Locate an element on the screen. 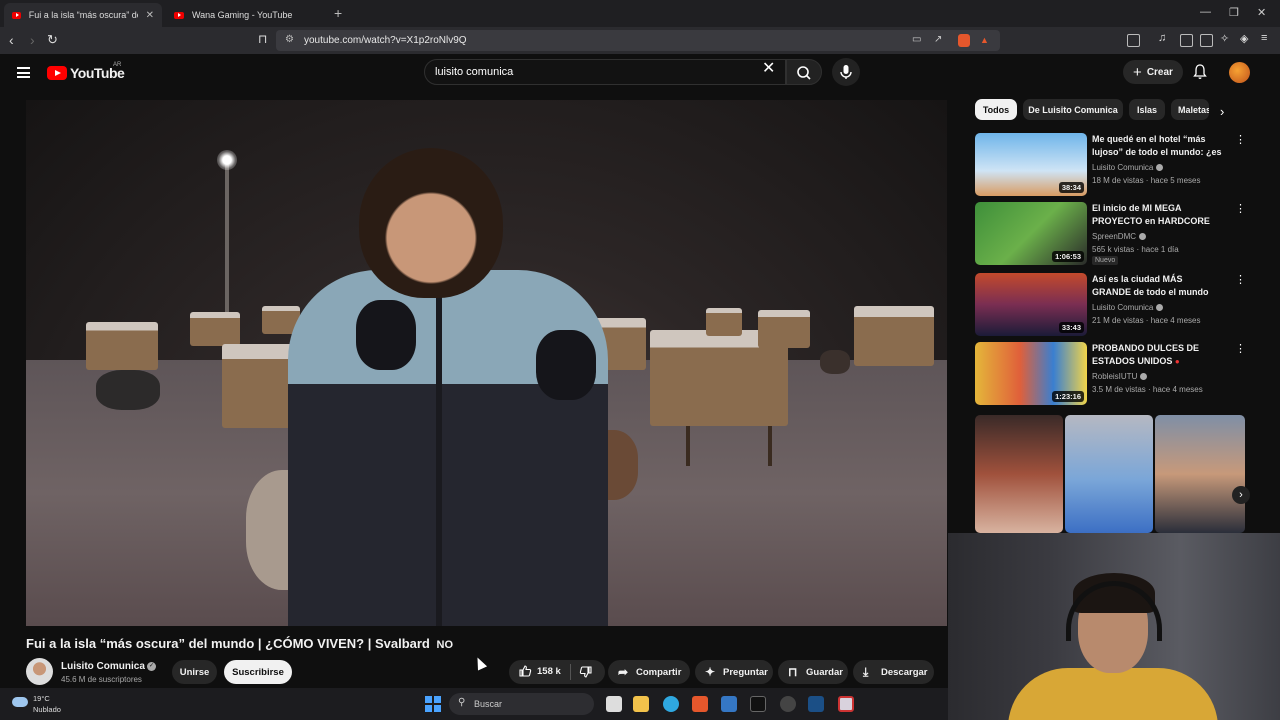 Image resolution: width=1280 pixels, height=720 pixels. recommendation-thumbnail: 1:23:16 is located at coordinates (1031, 373).